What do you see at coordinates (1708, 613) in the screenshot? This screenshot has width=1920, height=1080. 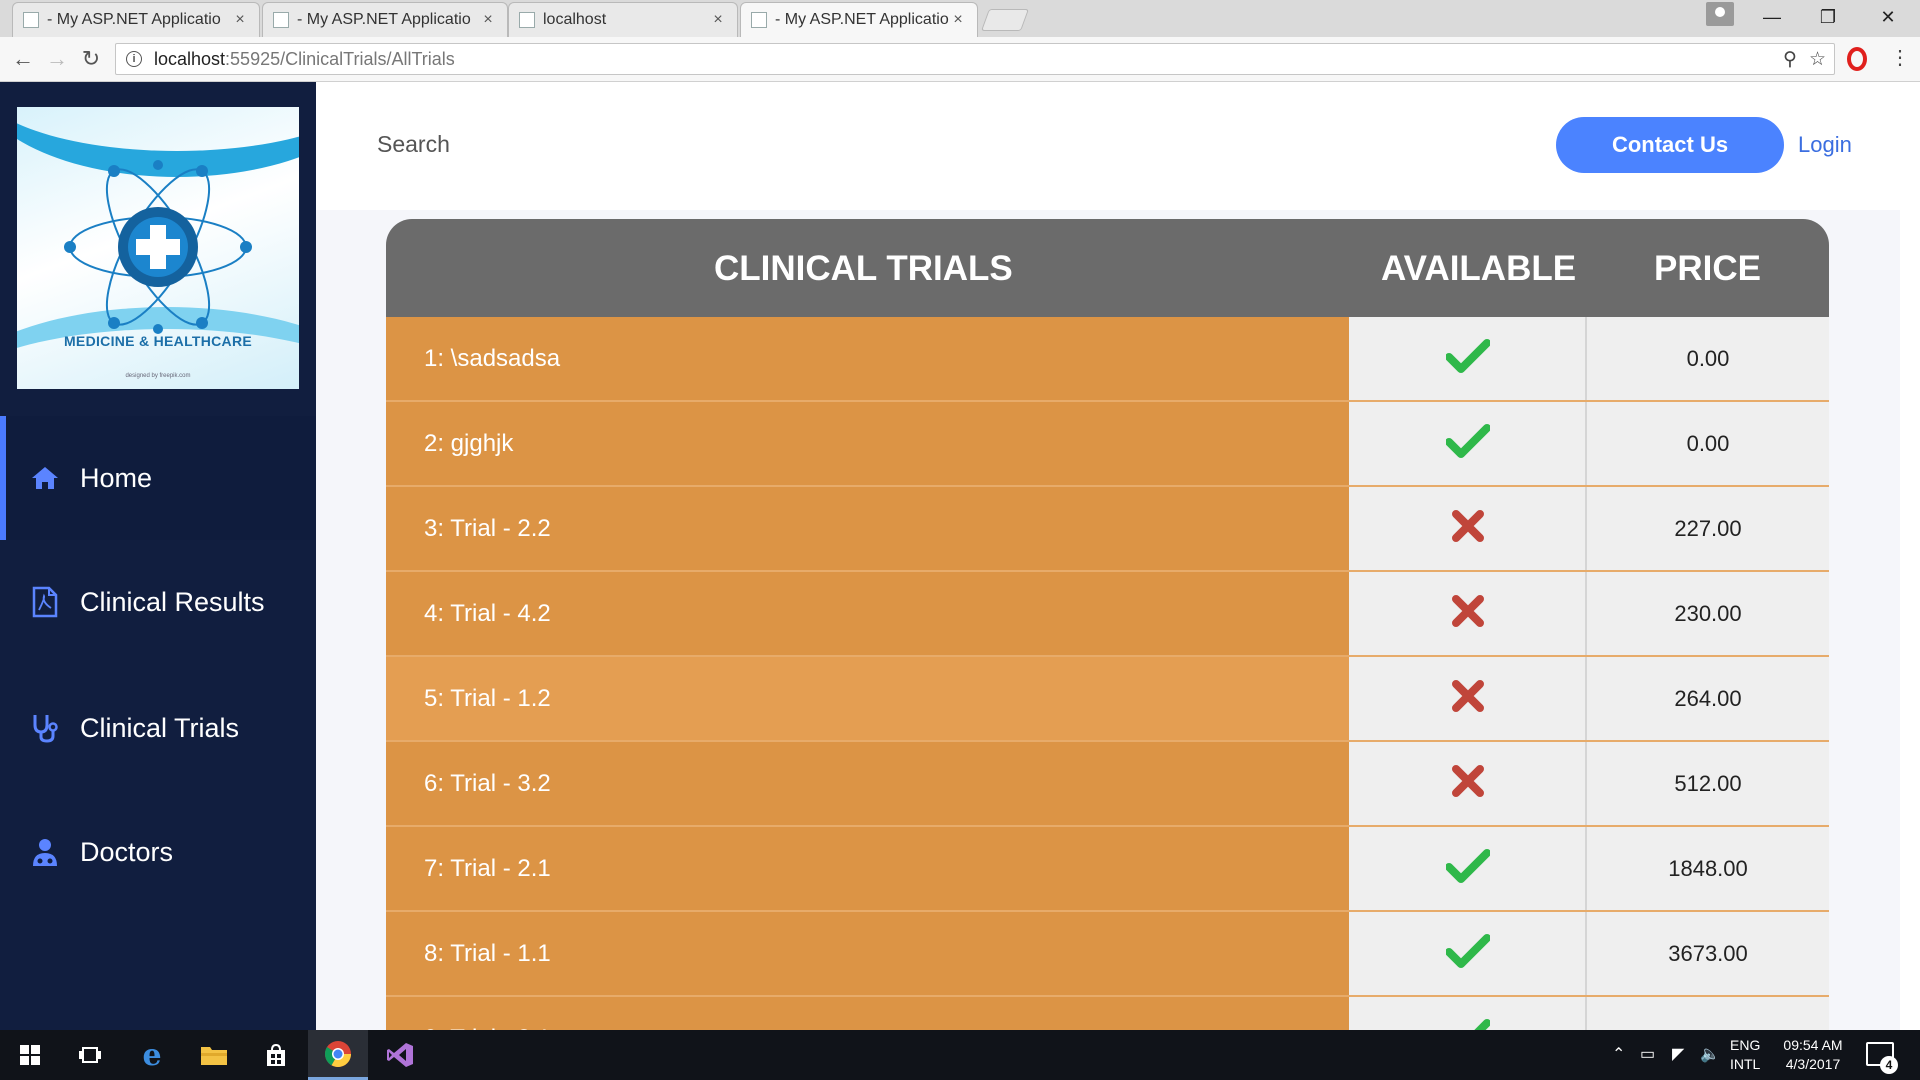 I see `trial-price: 230.00` at bounding box center [1708, 613].